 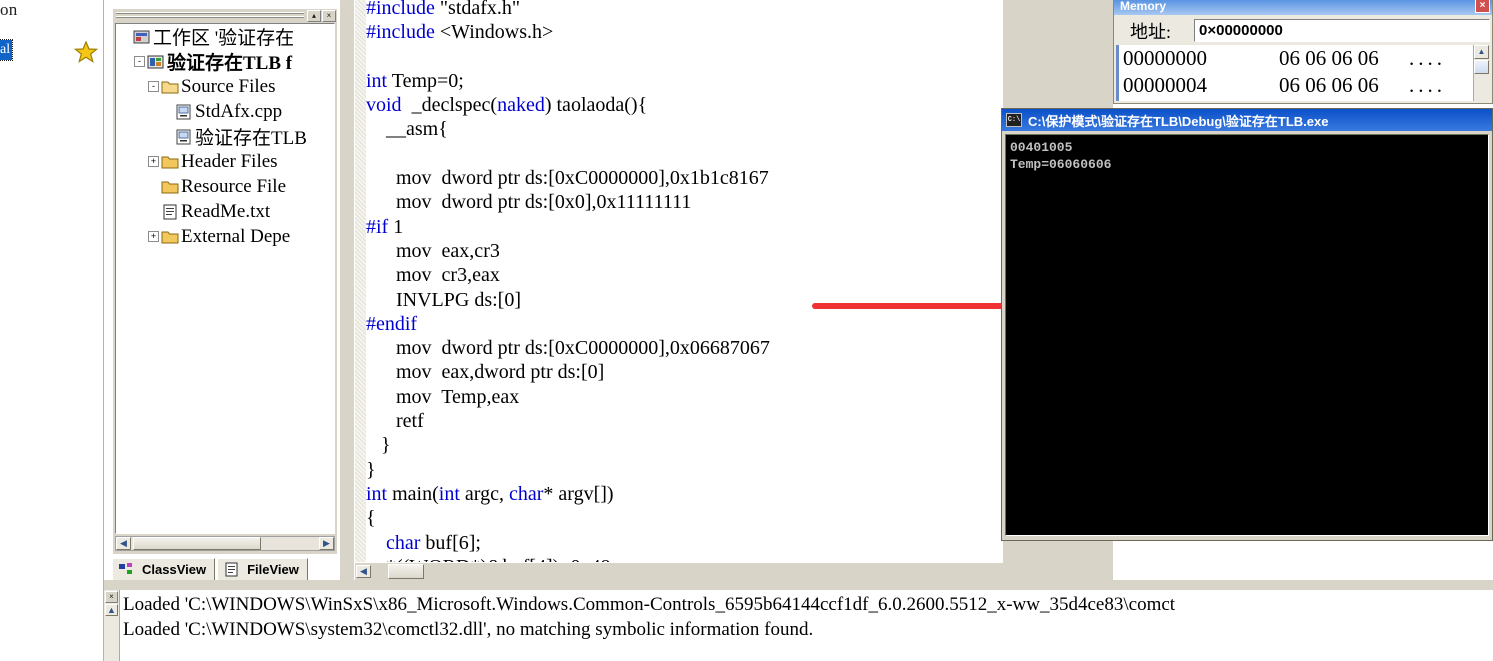 What do you see at coordinates (326, 543) in the screenshot?
I see `tree-scroll-right-button: ▶` at bounding box center [326, 543].